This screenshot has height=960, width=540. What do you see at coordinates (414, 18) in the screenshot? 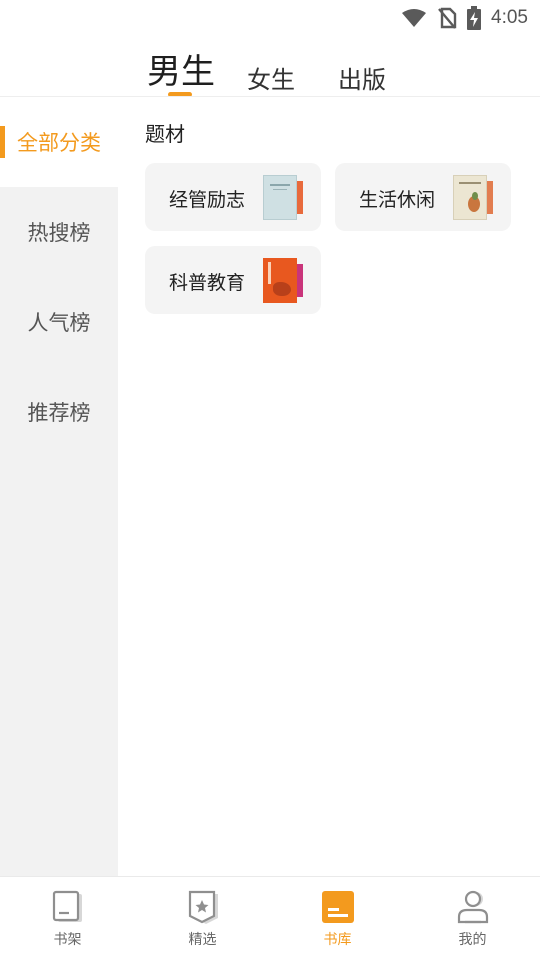
I see `wifi-icon` at bounding box center [414, 18].